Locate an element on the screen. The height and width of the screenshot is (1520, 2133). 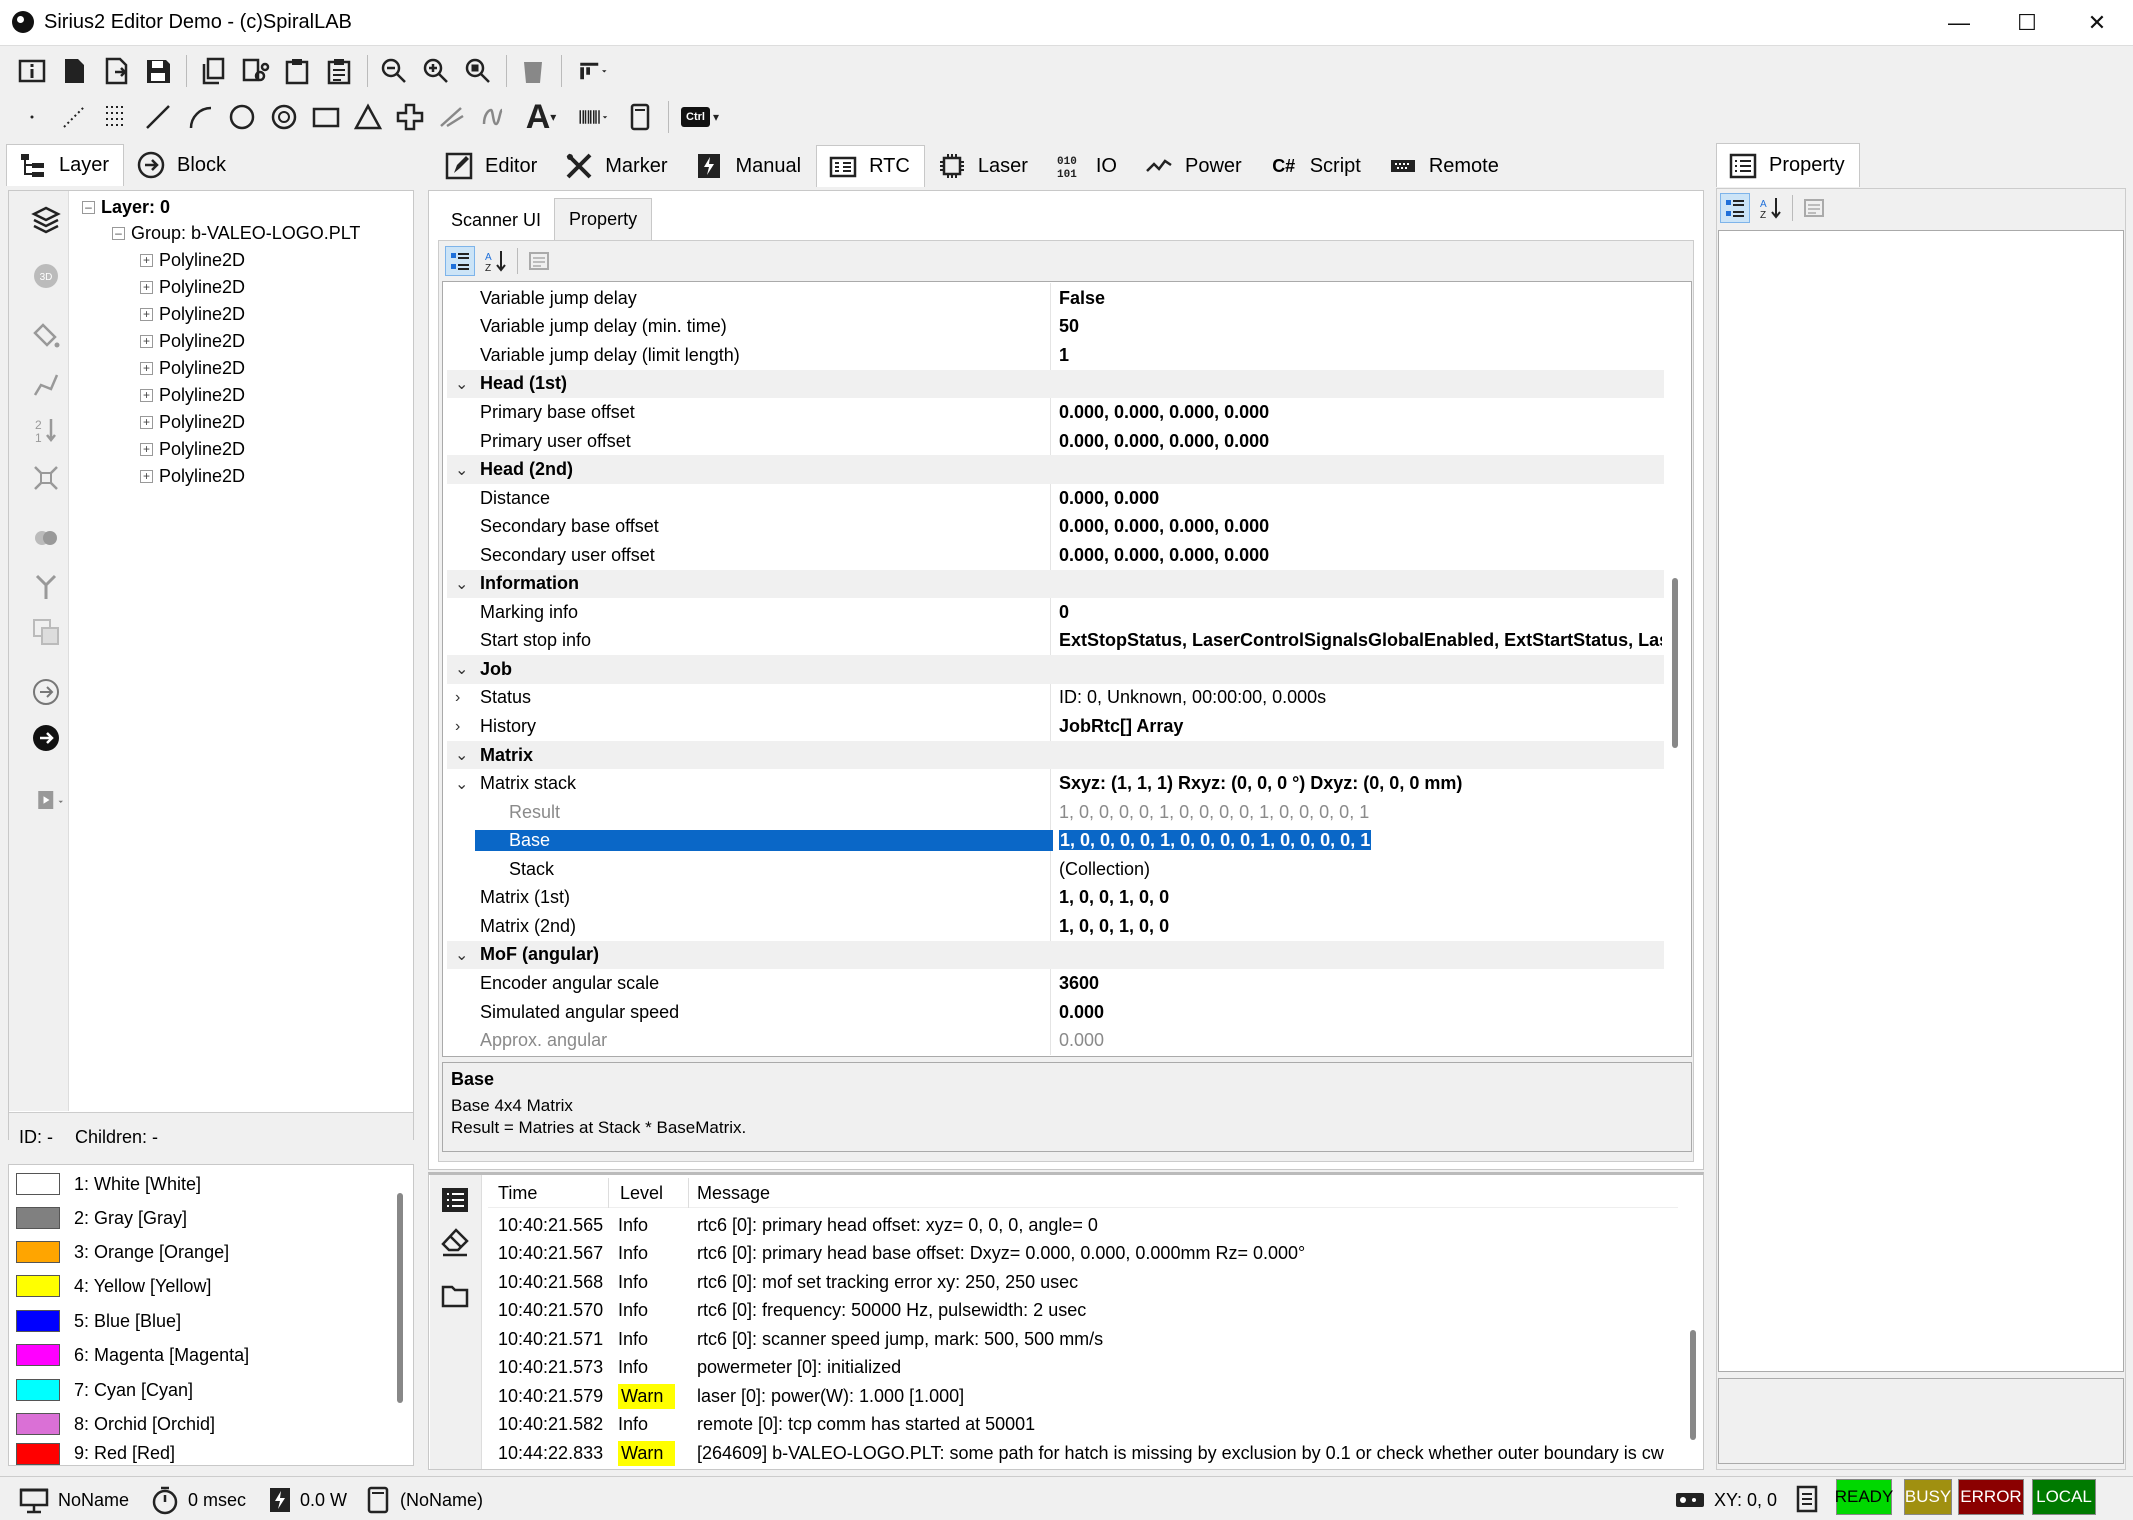
property-value: 0.000 is located at coordinates (1360, 1040).